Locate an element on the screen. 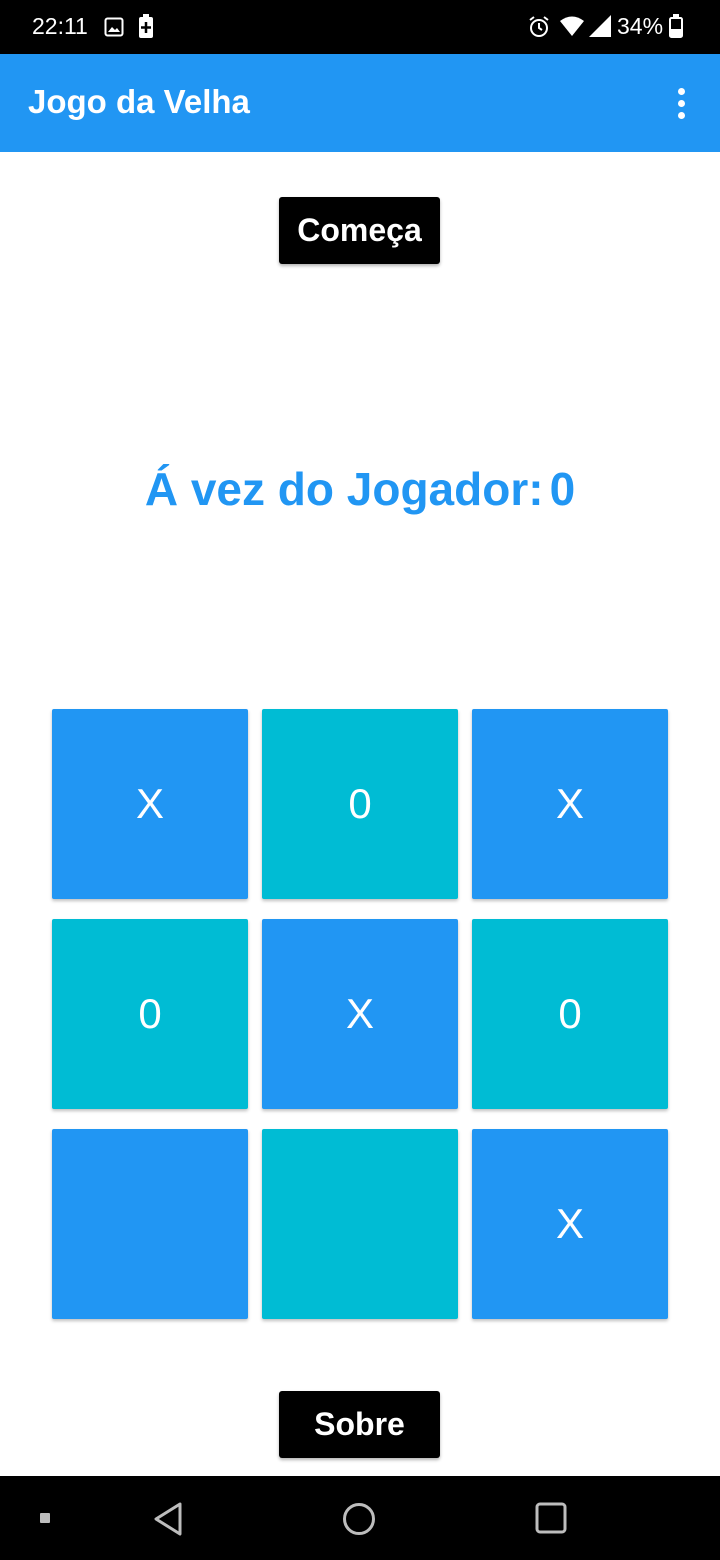 This screenshot has width=720, height=1560. board-cell-1: X is located at coordinates (150, 804).